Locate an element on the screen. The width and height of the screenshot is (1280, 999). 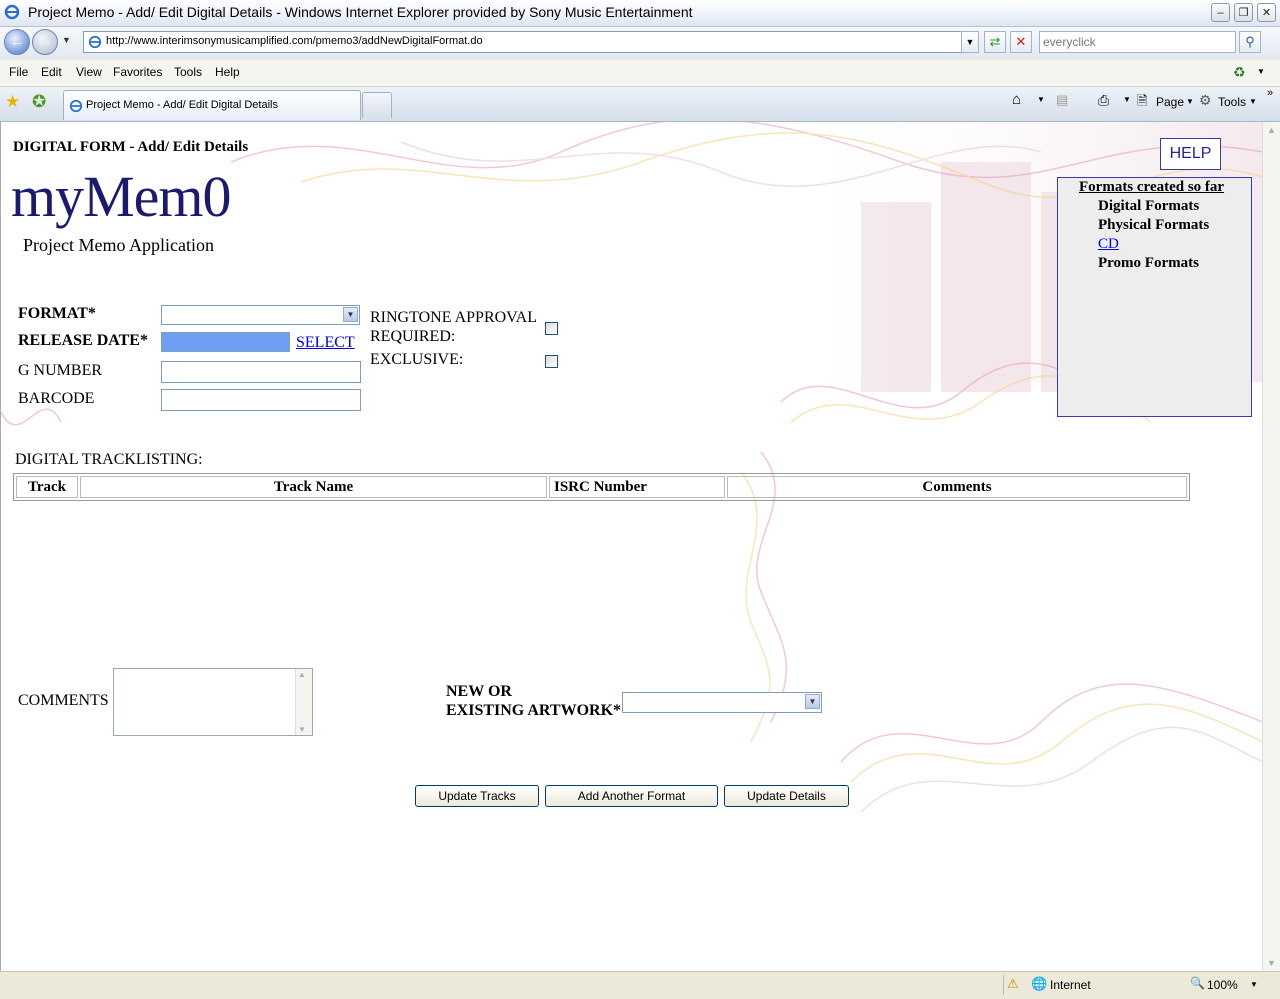
ringtone-approval-checkbox is located at coordinates (551, 328).